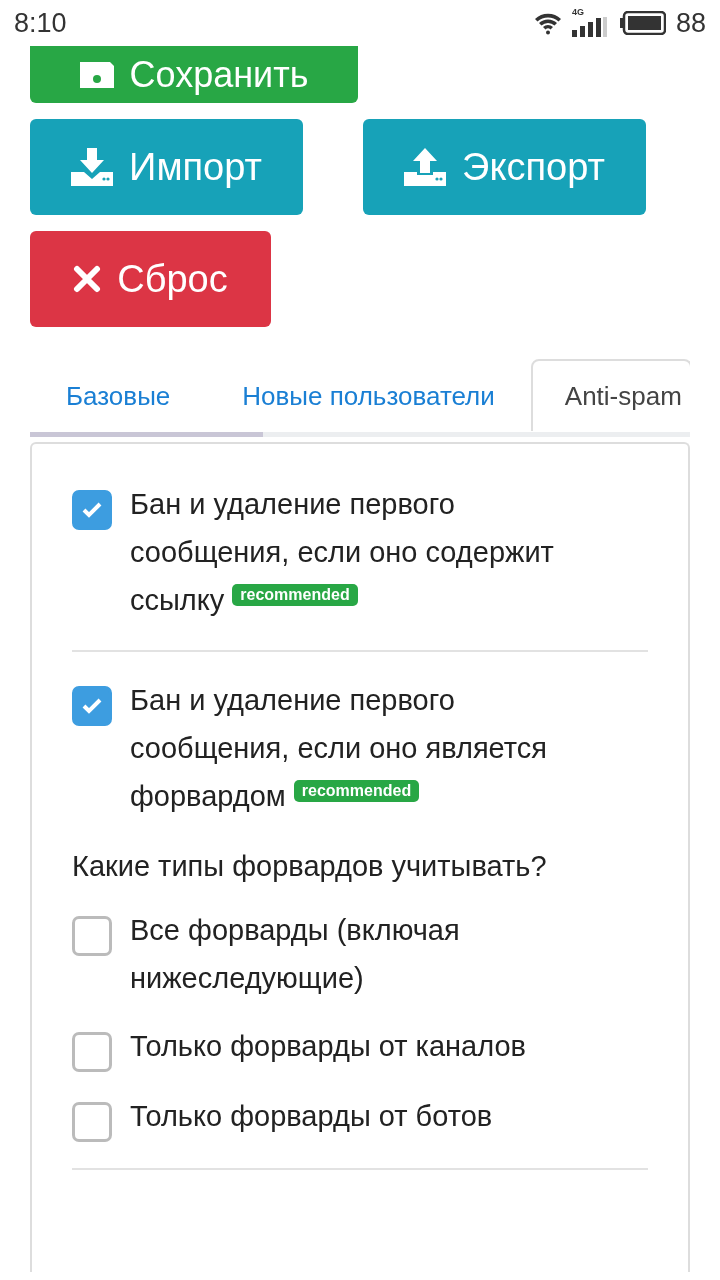 The image size is (720, 1280). Describe the element at coordinates (425, 167) in the screenshot. I see `upload-icon` at that location.